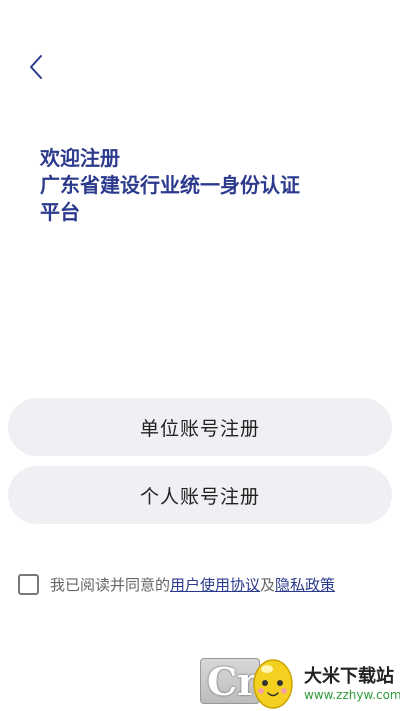 This screenshot has height=711, width=400. What do you see at coordinates (305, 584) in the screenshot?
I see `privacy-policy-link: 隐私政策` at bounding box center [305, 584].